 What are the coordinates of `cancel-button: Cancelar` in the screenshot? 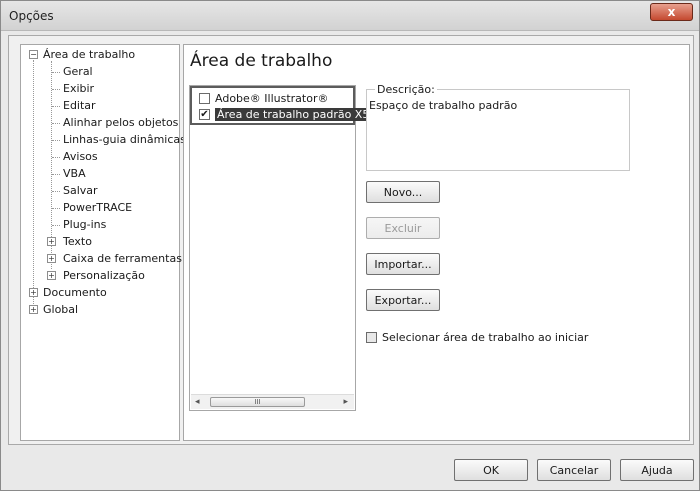 It's located at (574, 470).